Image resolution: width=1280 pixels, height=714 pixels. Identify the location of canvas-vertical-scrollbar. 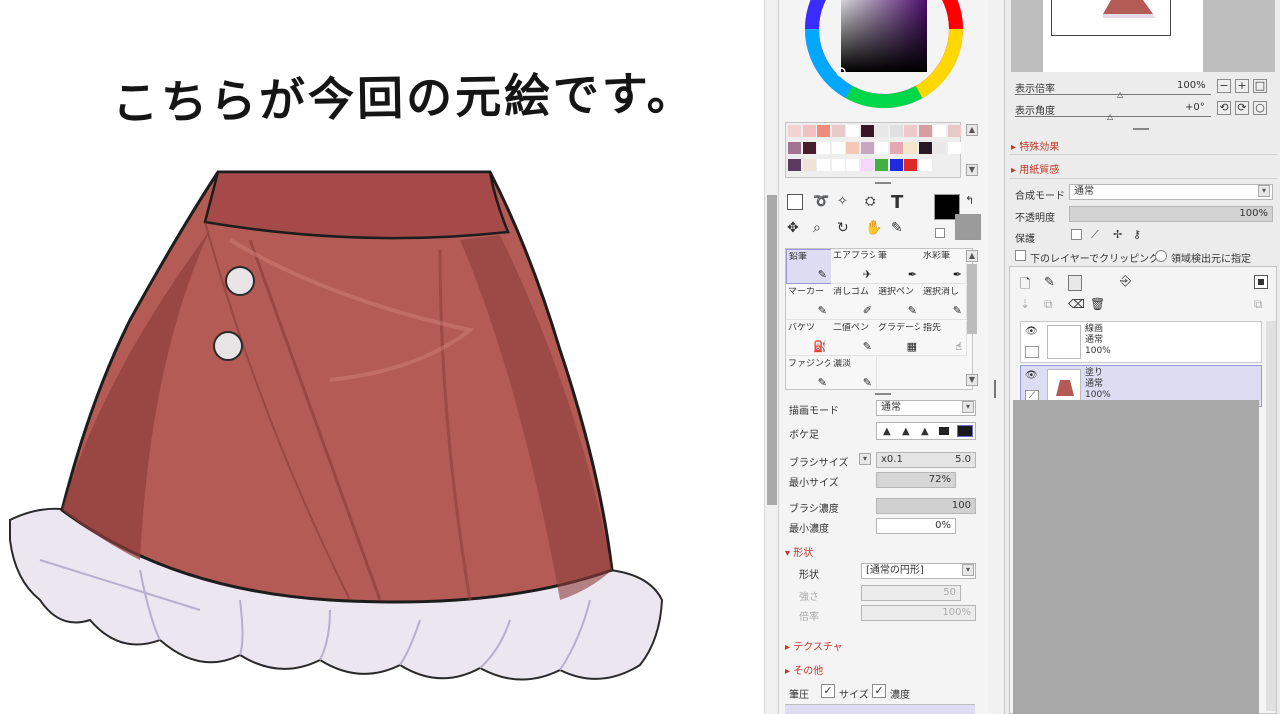
(771, 357).